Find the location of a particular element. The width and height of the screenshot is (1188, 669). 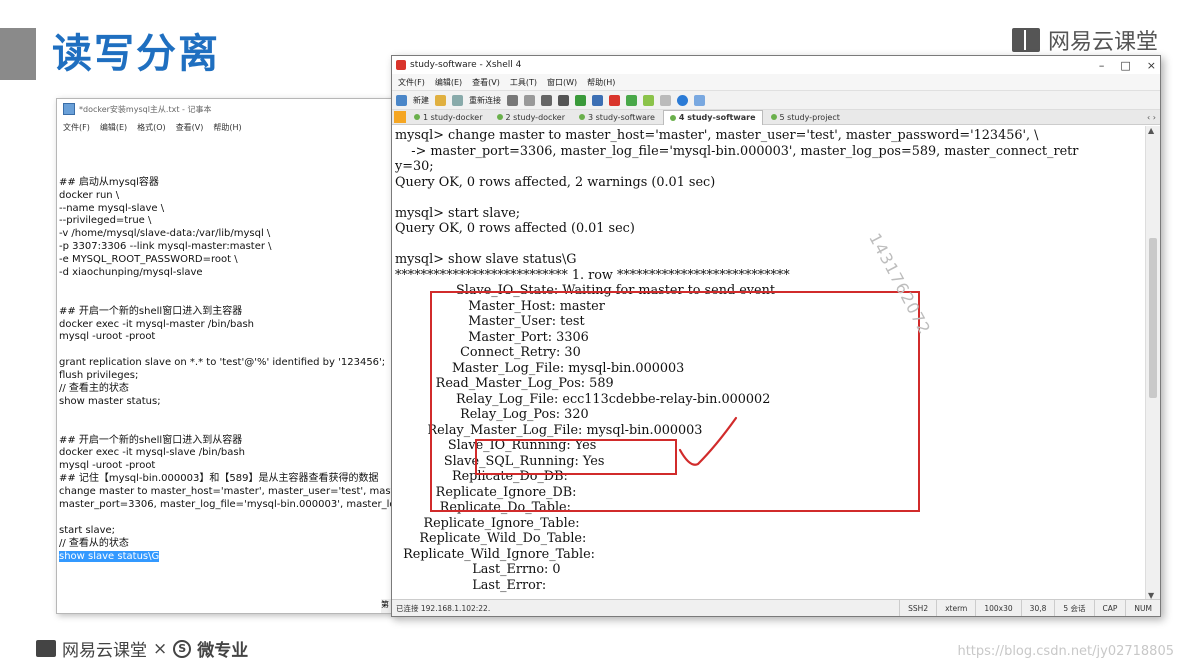

print-icon is located at coordinates (563, 100).